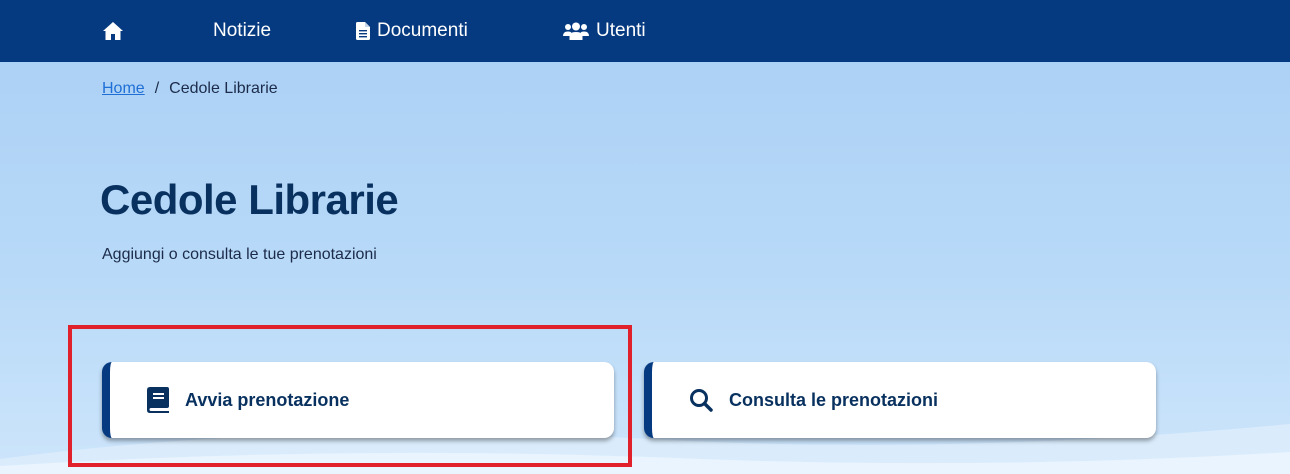 The width and height of the screenshot is (1290, 474). Describe the element at coordinates (422, 30) in the screenshot. I see `nav-documenti-label: Documenti` at that location.